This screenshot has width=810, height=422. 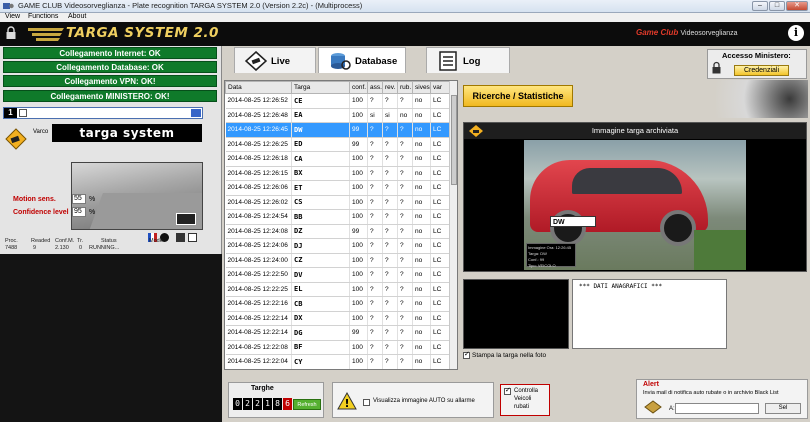 What do you see at coordinates (320, 87) in the screenshot?
I see `column-header: Targa` at bounding box center [320, 87].